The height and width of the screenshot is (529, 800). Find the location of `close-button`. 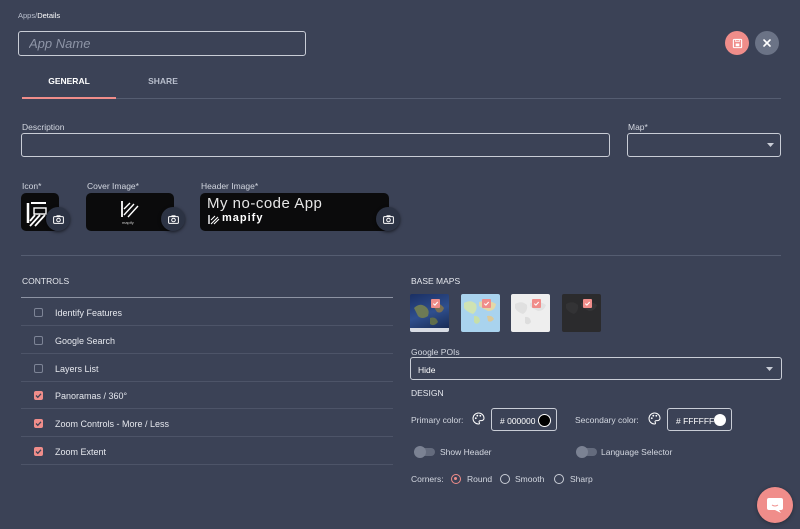

close-button is located at coordinates (767, 43).